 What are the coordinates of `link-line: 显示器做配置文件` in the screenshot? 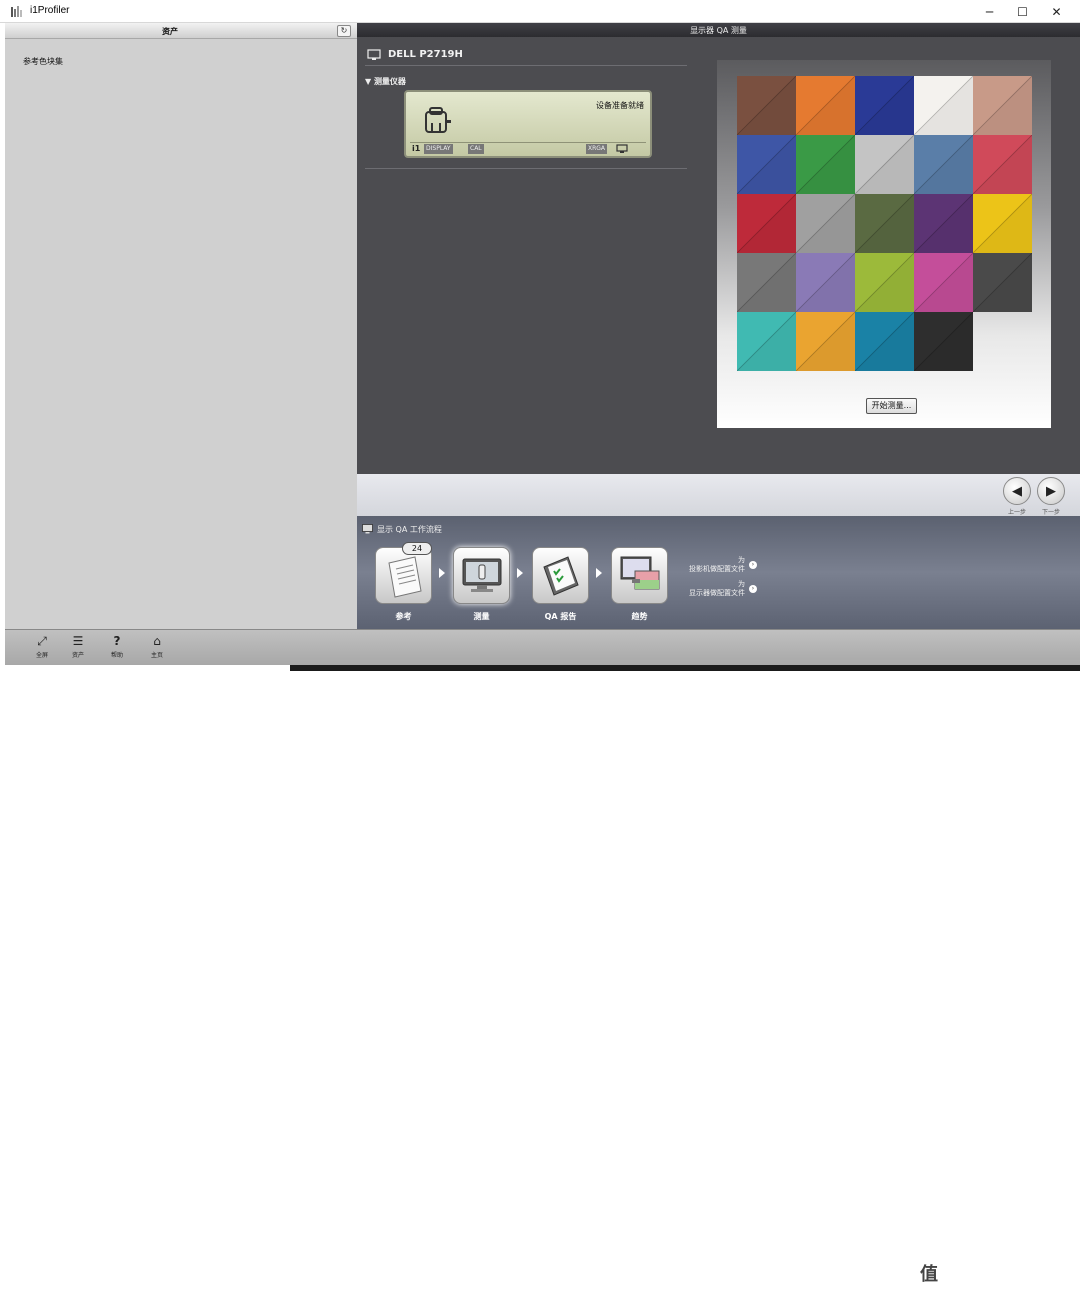 It's located at (717, 593).